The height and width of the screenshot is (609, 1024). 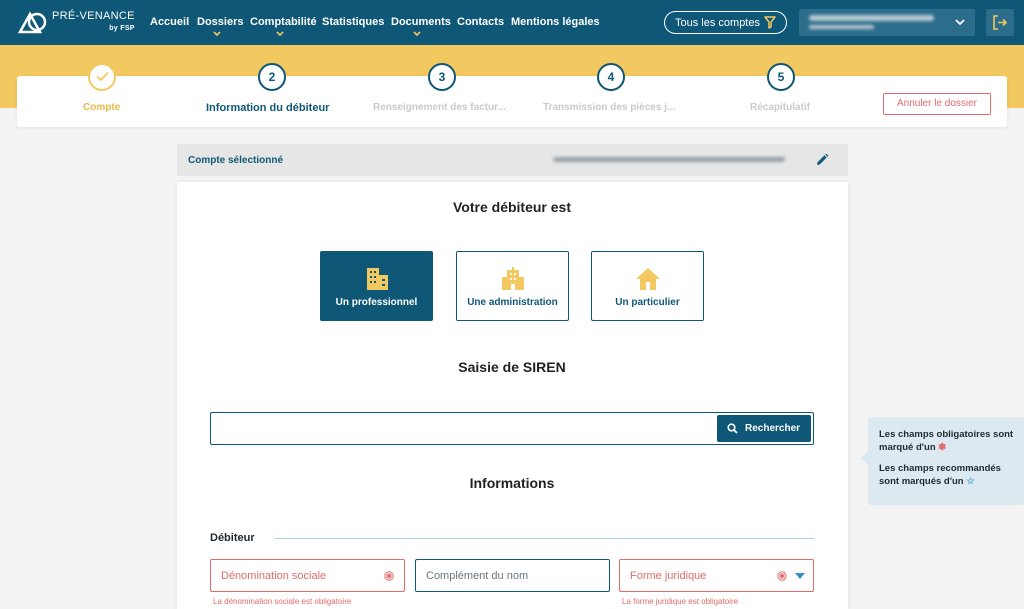 What do you see at coordinates (282, 601) in the screenshot?
I see `company-name-error: La dénomination sociale est obligatoire` at bounding box center [282, 601].